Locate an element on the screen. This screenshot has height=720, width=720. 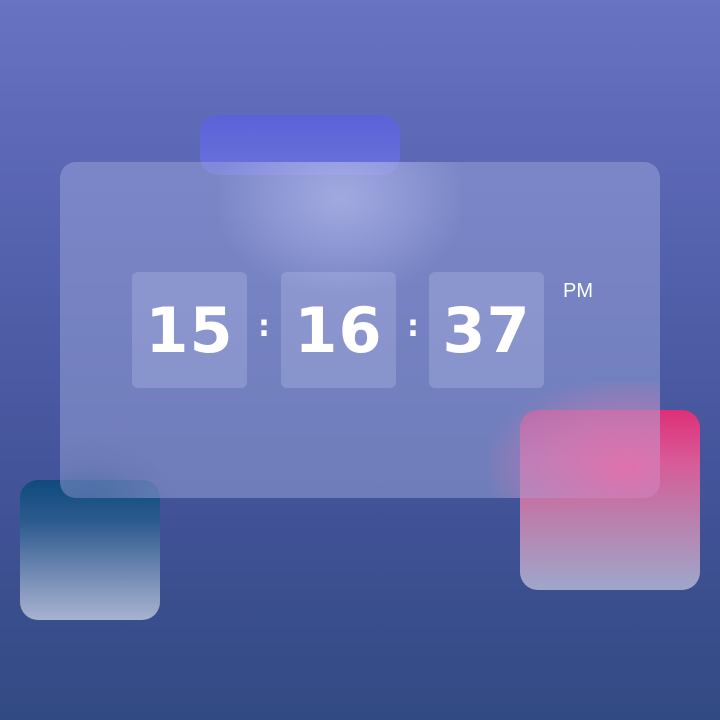
seconds-display: 37 is located at coordinates (486, 330).